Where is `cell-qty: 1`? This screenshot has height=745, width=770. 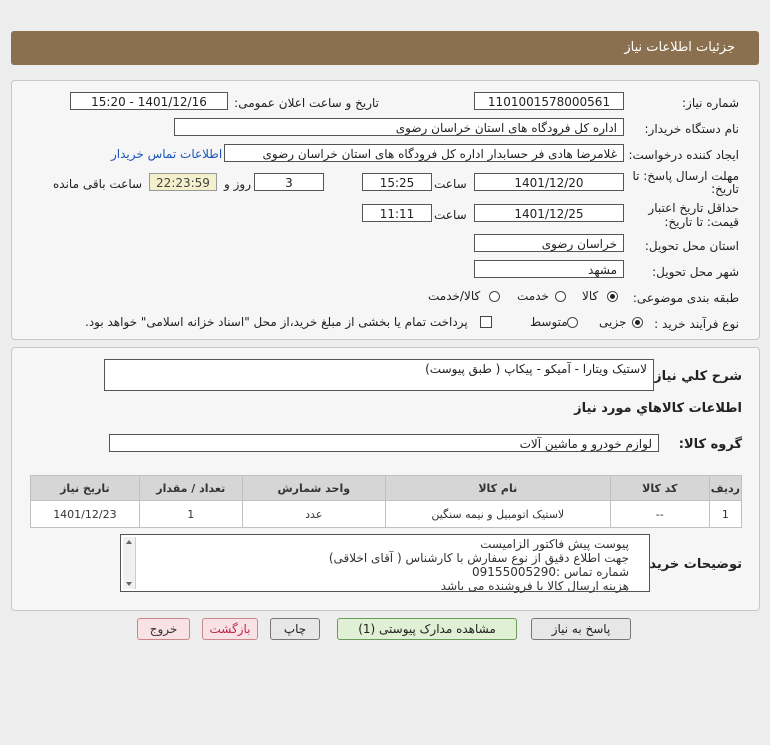 cell-qty: 1 is located at coordinates (190, 514).